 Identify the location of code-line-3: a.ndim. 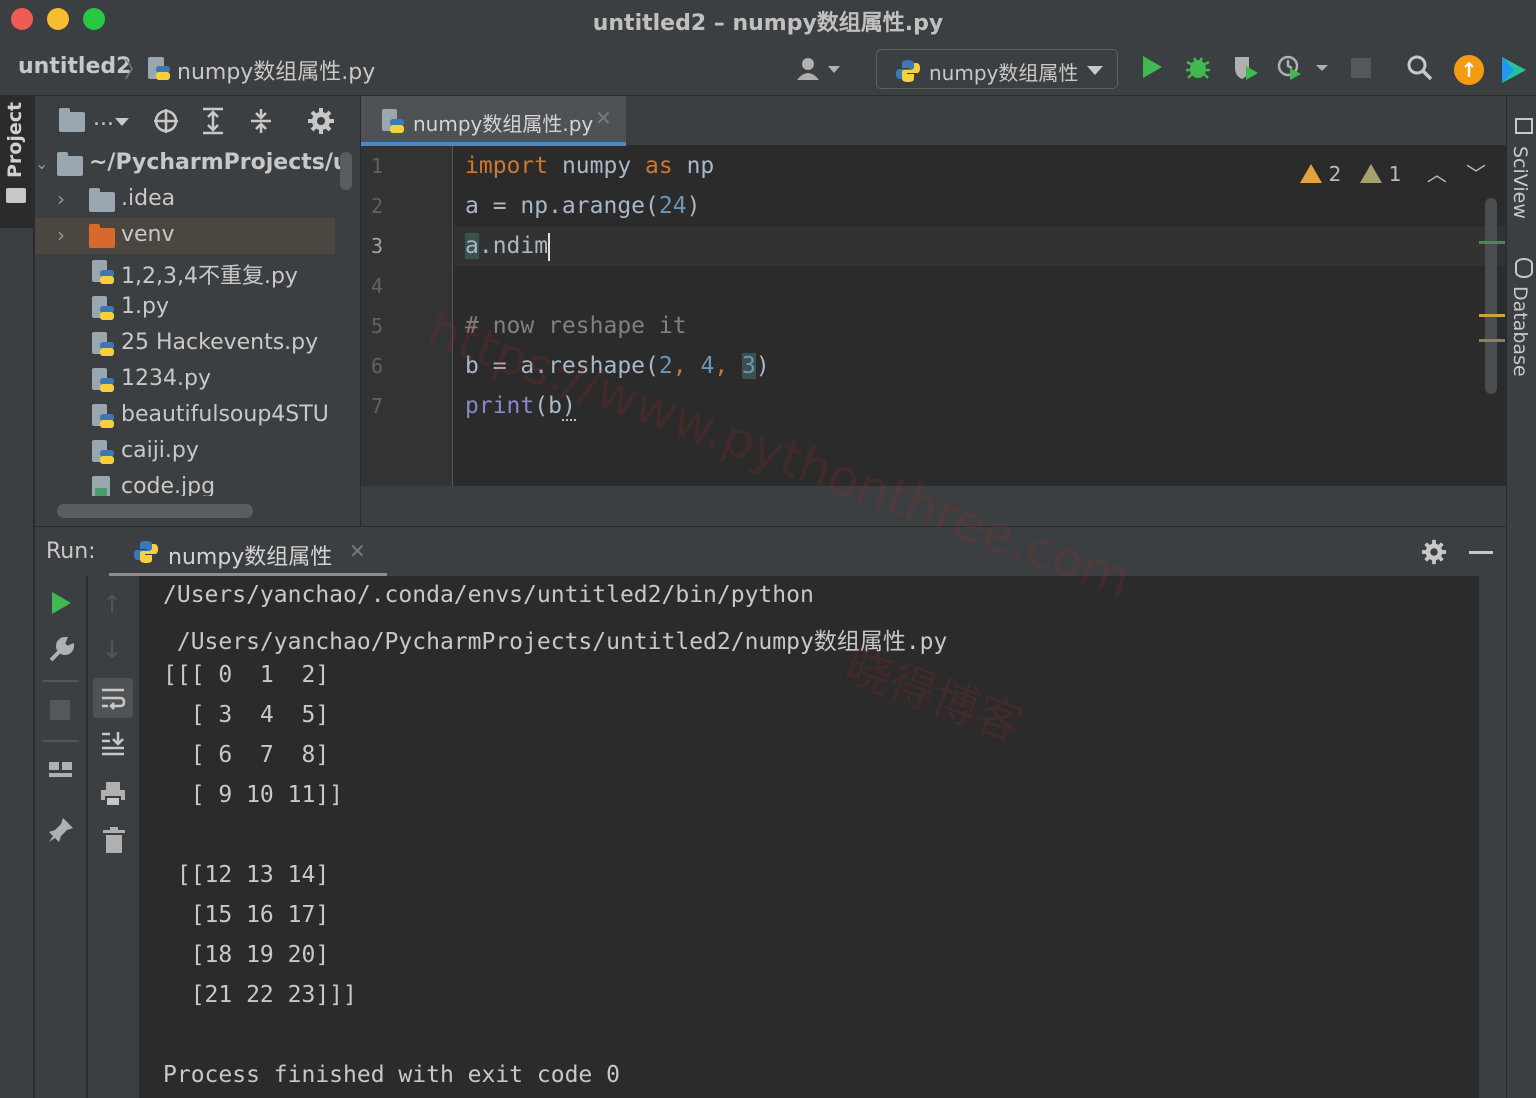
(508, 246).